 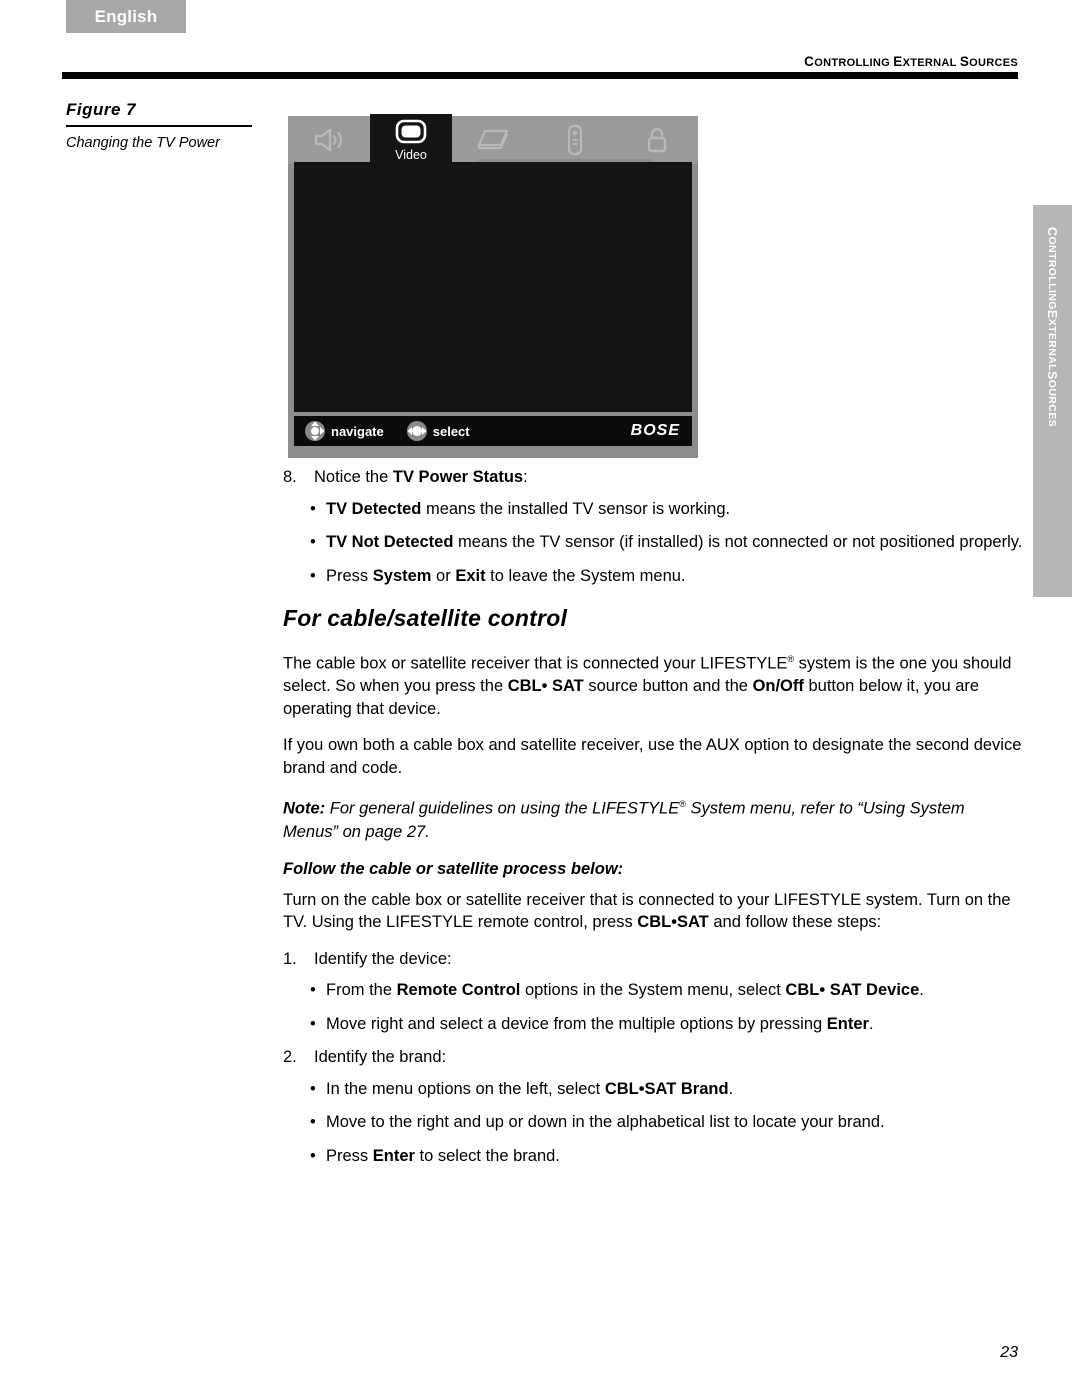 I want to click on figure-rule, so click(x=159, y=126).